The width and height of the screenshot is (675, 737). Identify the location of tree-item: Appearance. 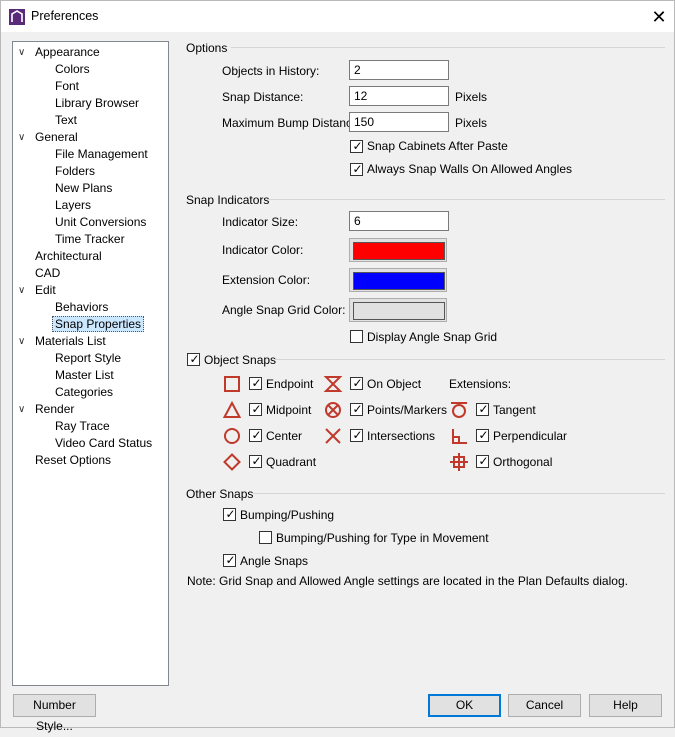
(67, 52).